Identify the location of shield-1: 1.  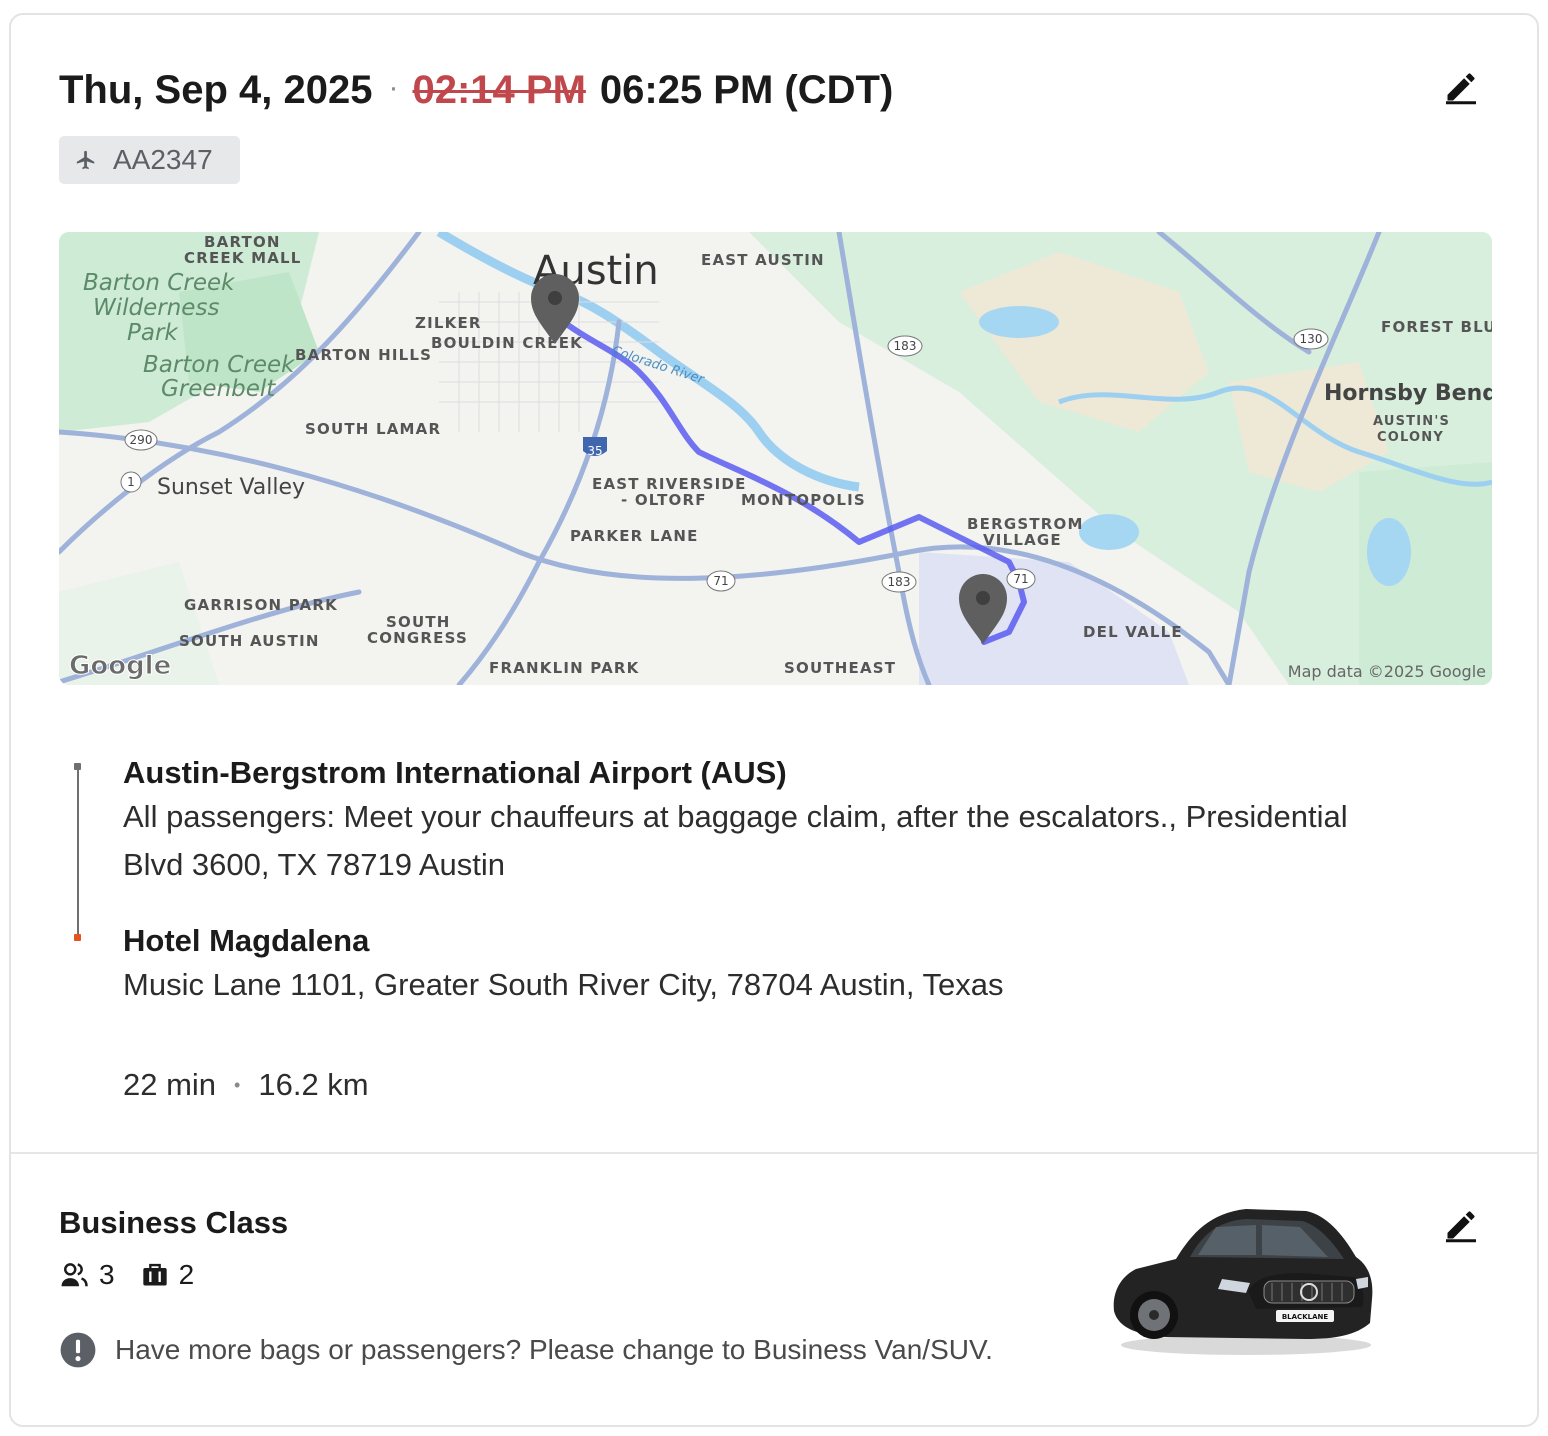
(131, 482).